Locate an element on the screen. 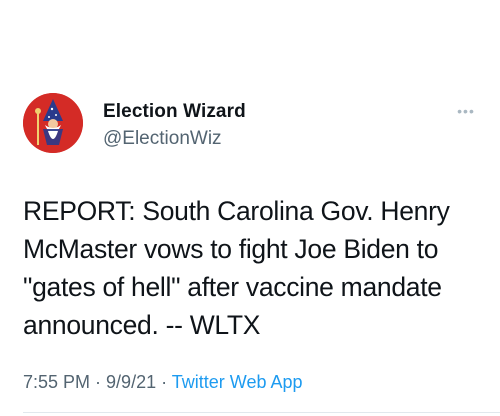 The image size is (500, 416). divider is located at coordinates (261, 412).